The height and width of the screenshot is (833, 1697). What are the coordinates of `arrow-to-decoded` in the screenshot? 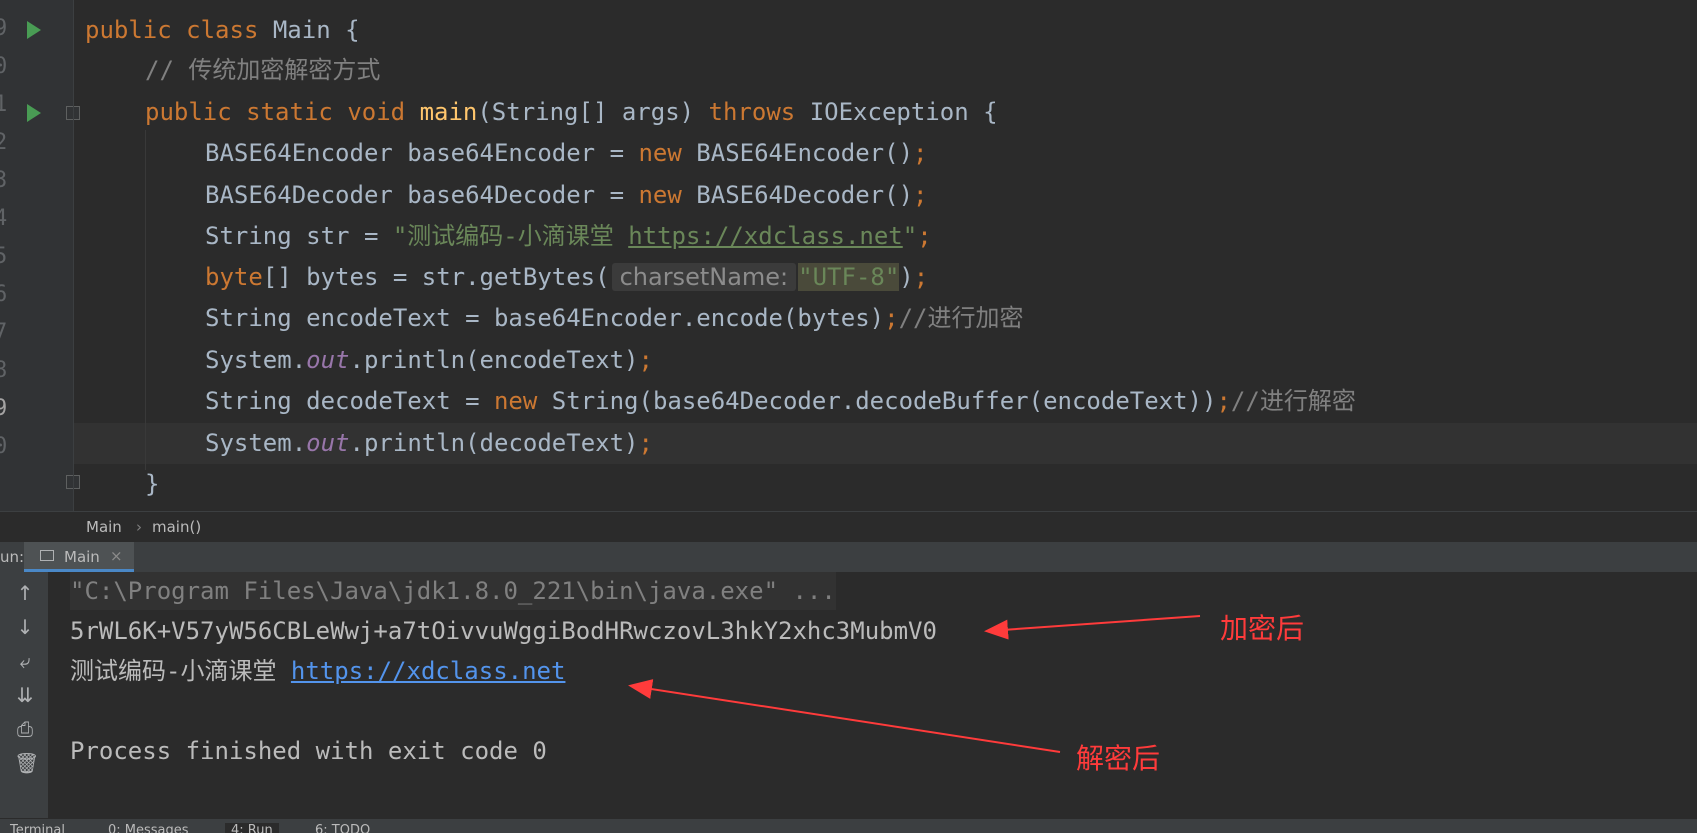 It's located at (844, 716).